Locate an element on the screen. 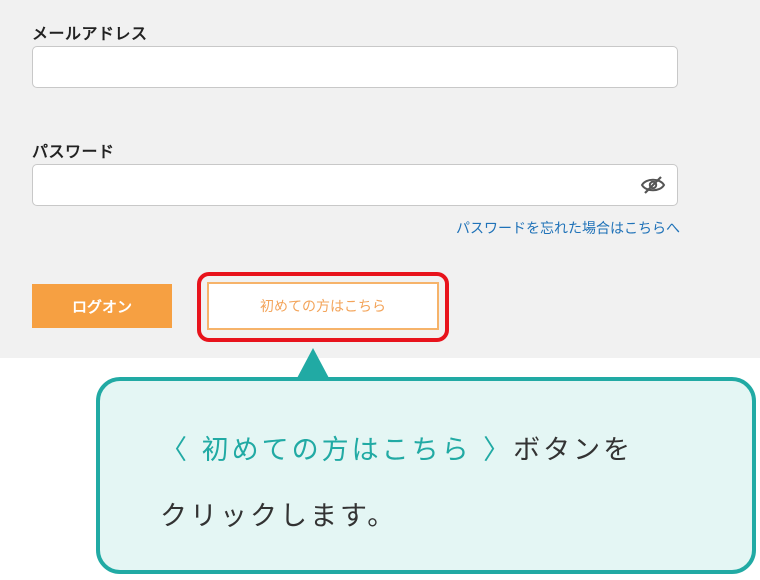 This screenshot has height=580, width=760. callout-text-rest: ボタンを is located at coordinates (573, 450).